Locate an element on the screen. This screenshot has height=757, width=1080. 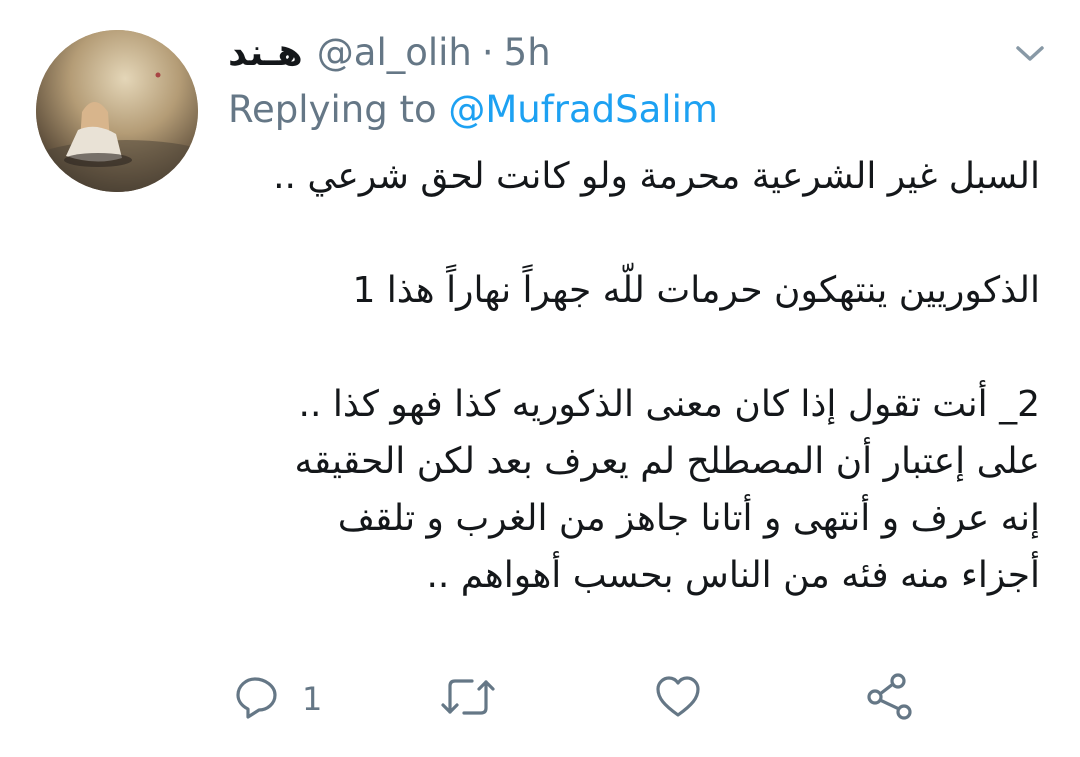
replying-to-mention: @MufradSalim is located at coordinates (583, 109).